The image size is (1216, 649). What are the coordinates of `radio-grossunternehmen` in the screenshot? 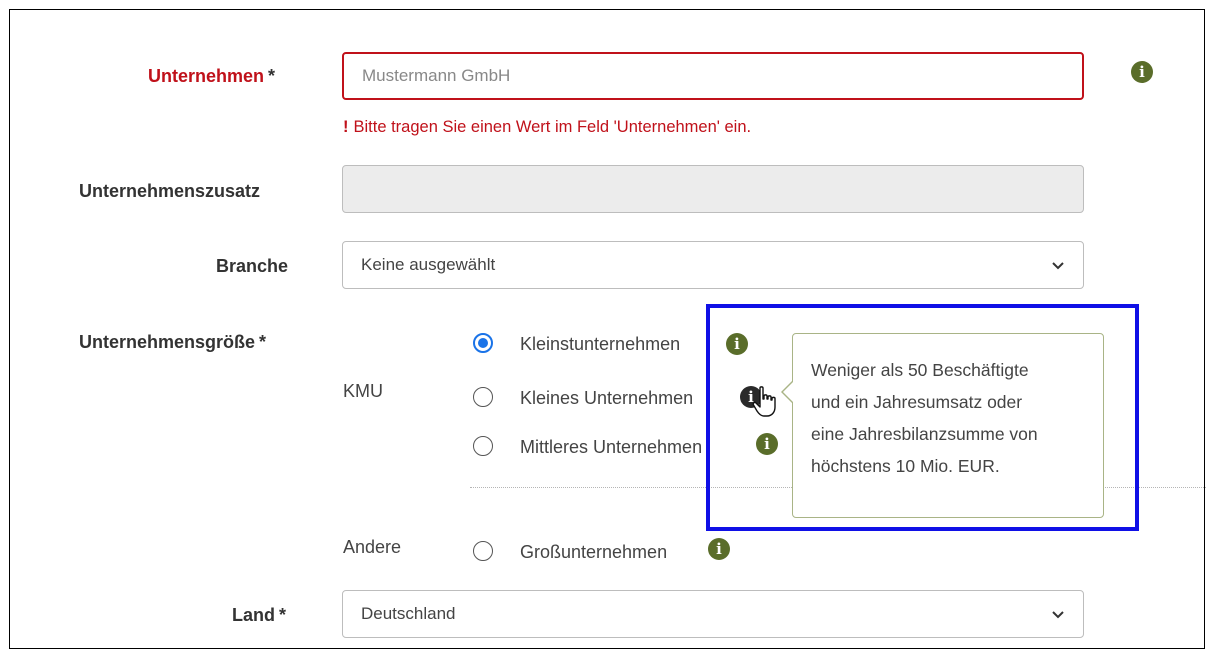 It's located at (483, 551).